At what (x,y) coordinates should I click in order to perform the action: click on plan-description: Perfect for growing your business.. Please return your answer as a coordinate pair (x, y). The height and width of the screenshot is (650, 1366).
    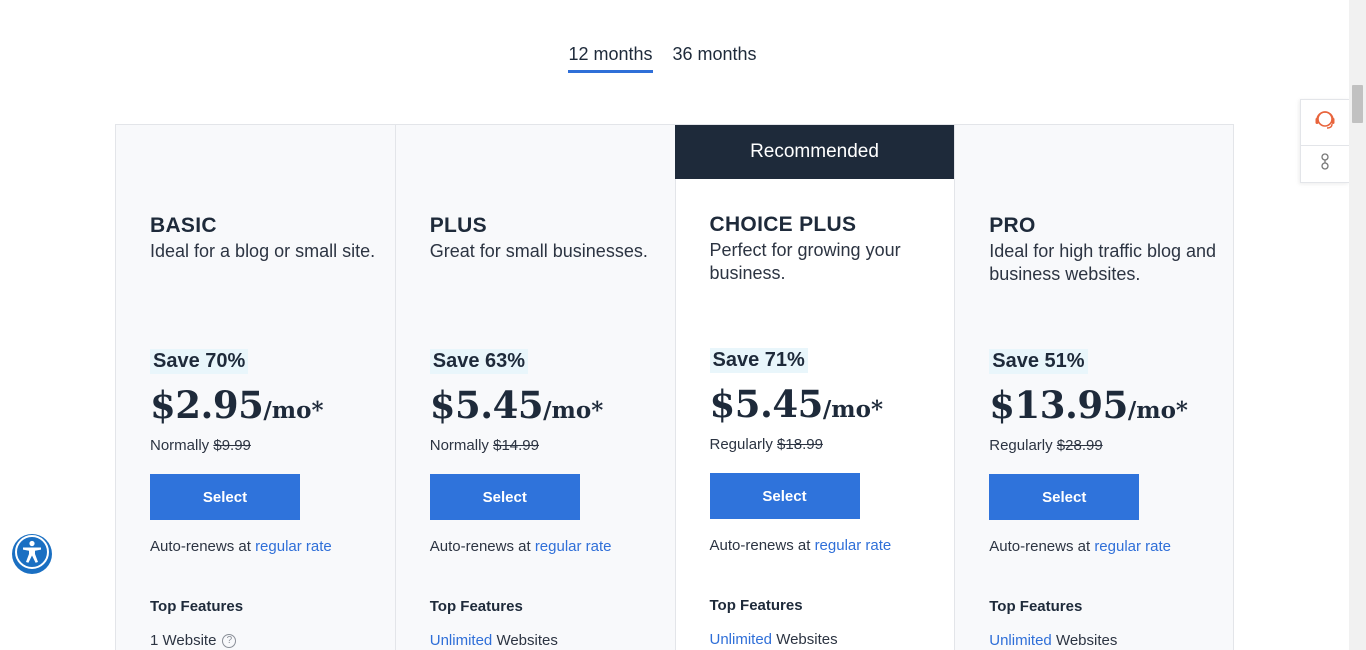
    Looking at the image, I should click on (805, 261).